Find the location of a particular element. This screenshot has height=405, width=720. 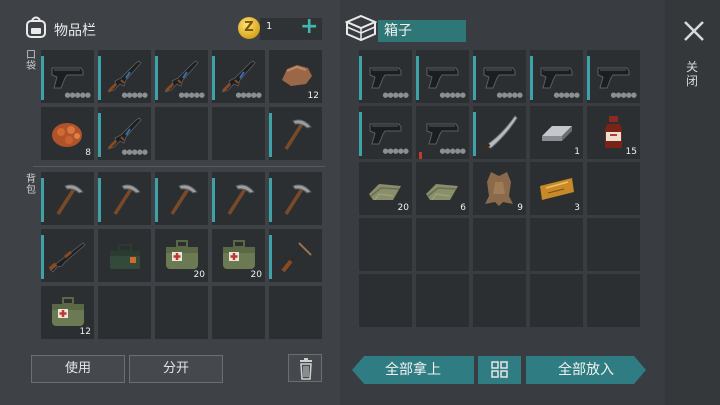

right-slot: 9 is located at coordinates (499, 188).